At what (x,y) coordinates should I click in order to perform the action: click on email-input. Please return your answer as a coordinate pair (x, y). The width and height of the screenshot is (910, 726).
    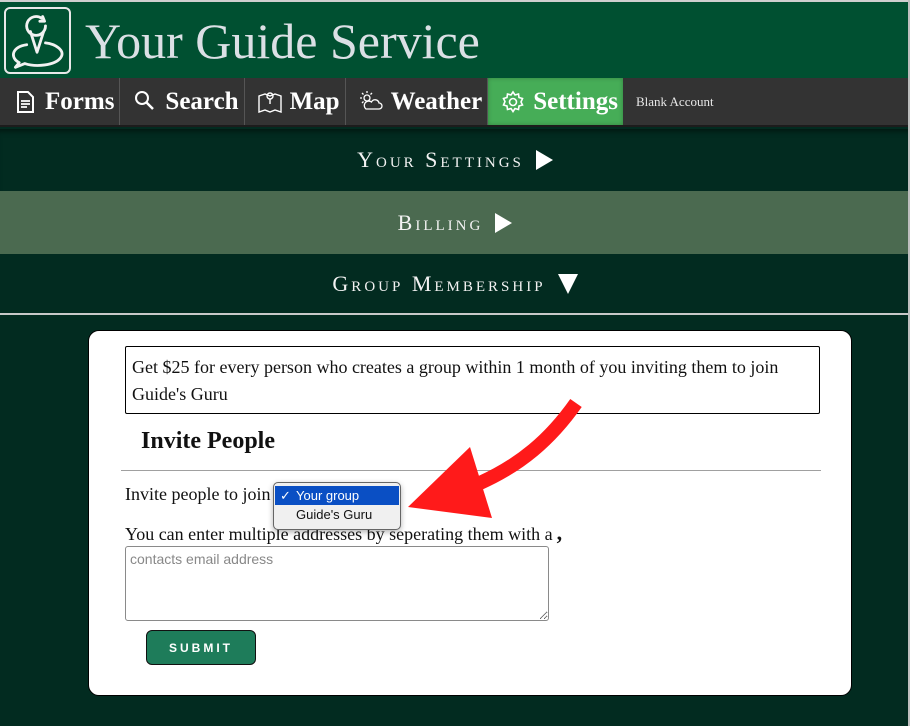
    Looking at the image, I should click on (337, 583).